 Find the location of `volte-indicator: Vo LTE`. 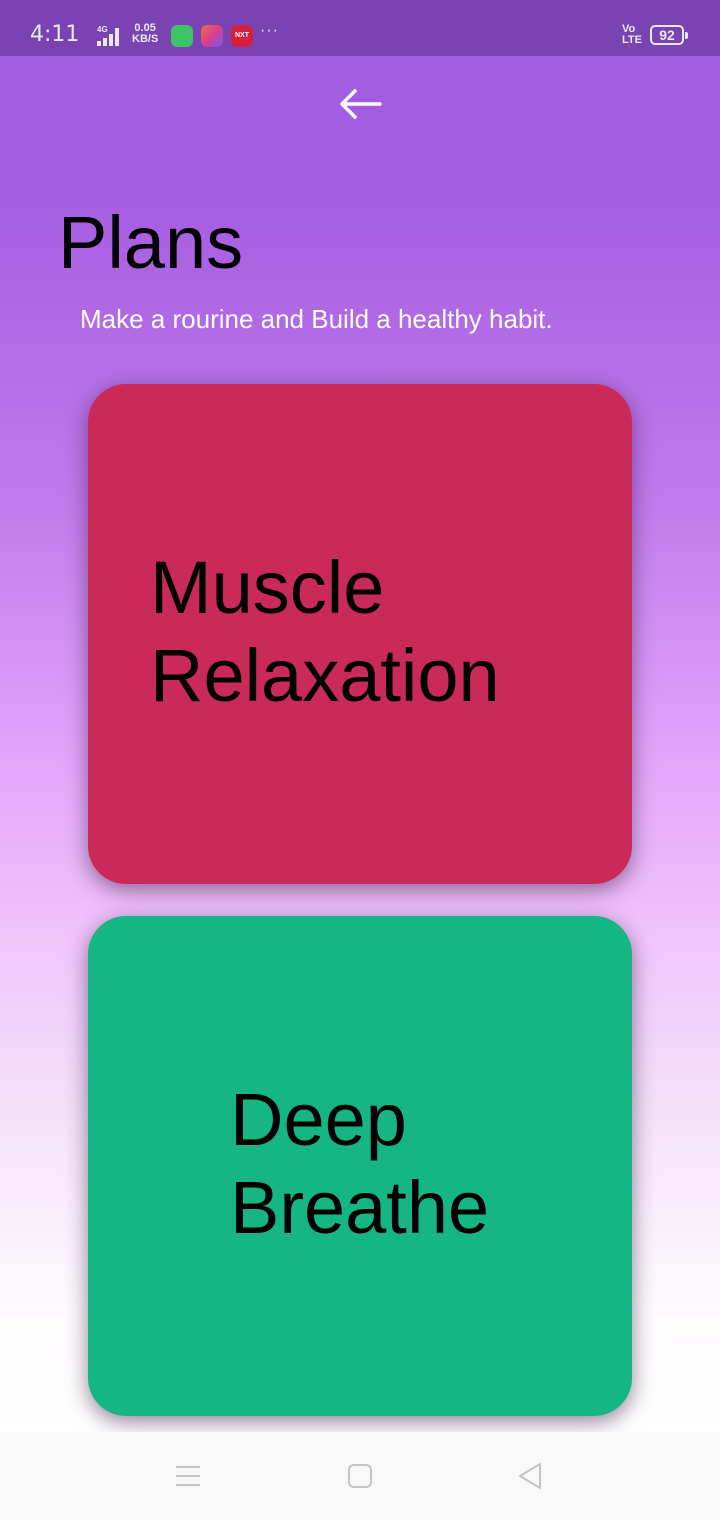

volte-indicator: Vo LTE is located at coordinates (632, 35).